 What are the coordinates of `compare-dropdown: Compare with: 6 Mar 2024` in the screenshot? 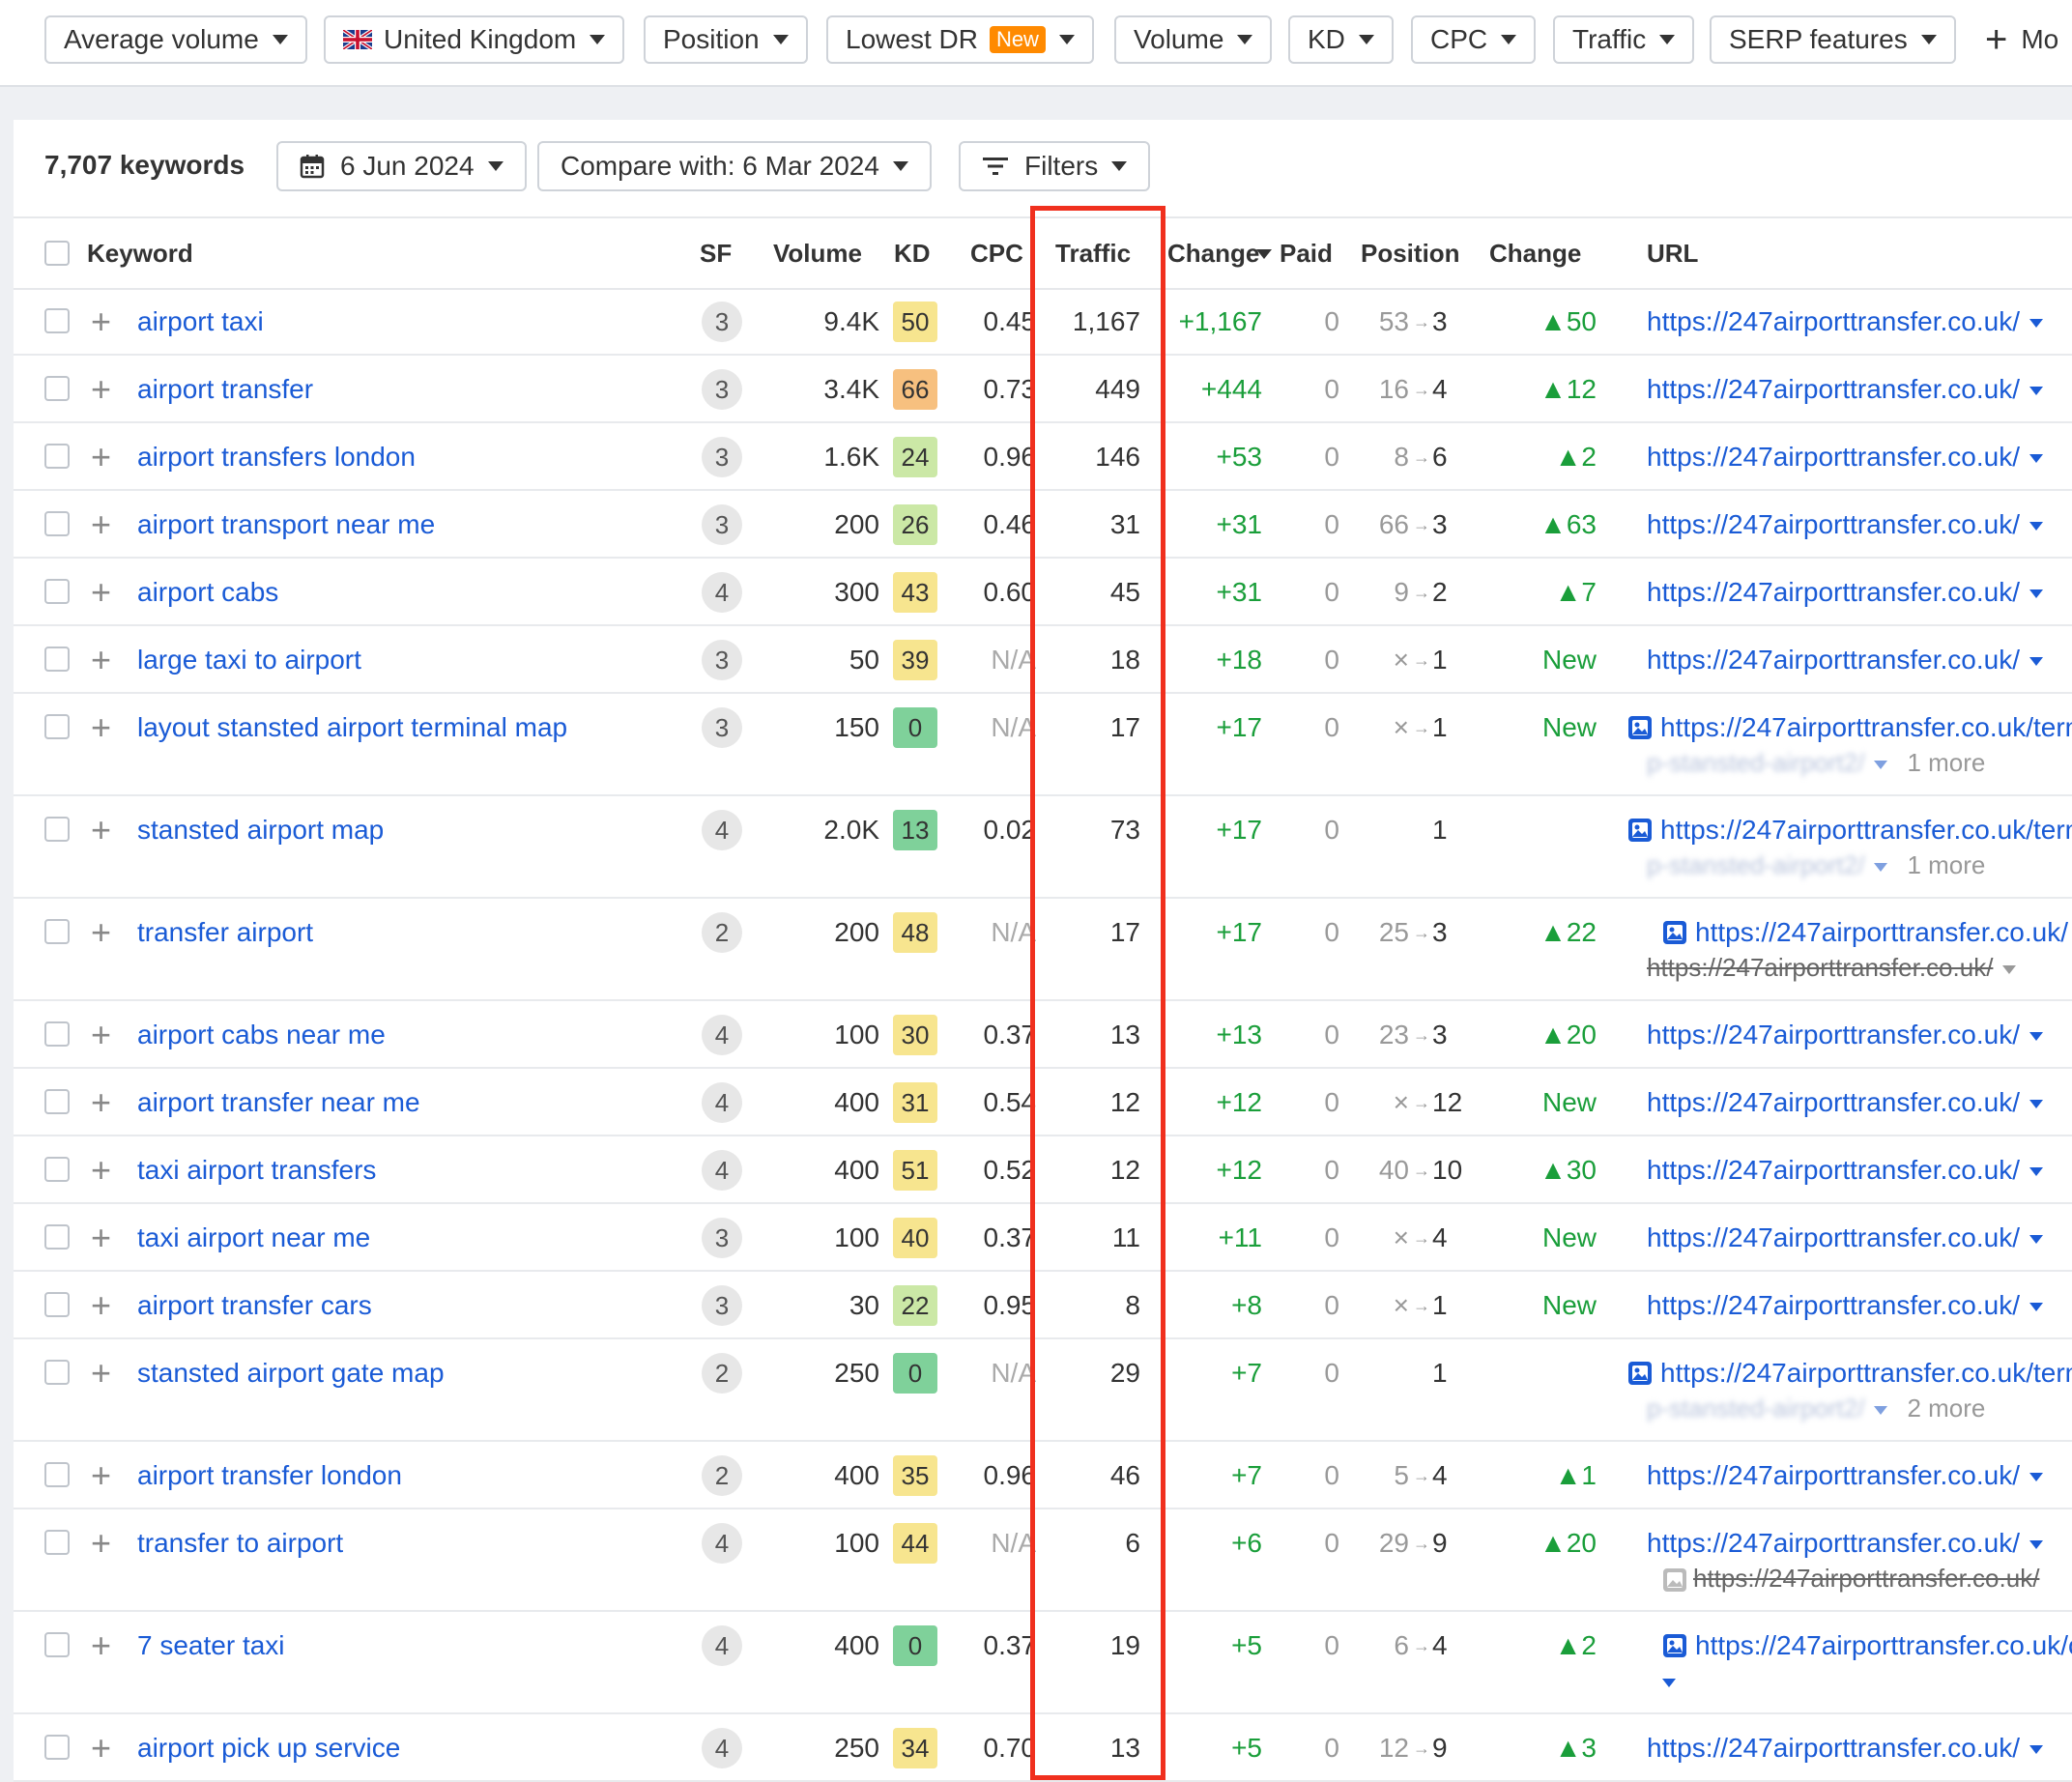 It's located at (734, 166).